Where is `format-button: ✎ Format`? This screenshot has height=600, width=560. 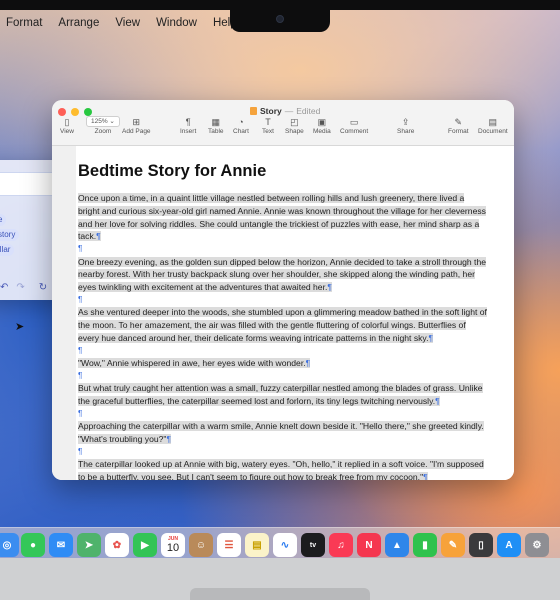
format-button: ✎ Format is located at coordinates (458, 125).